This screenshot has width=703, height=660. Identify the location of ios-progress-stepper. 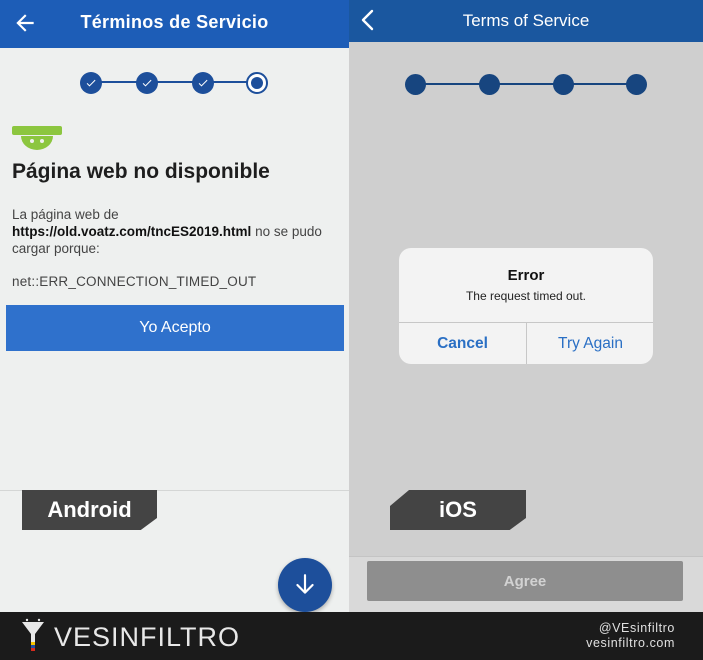
(527, 84).